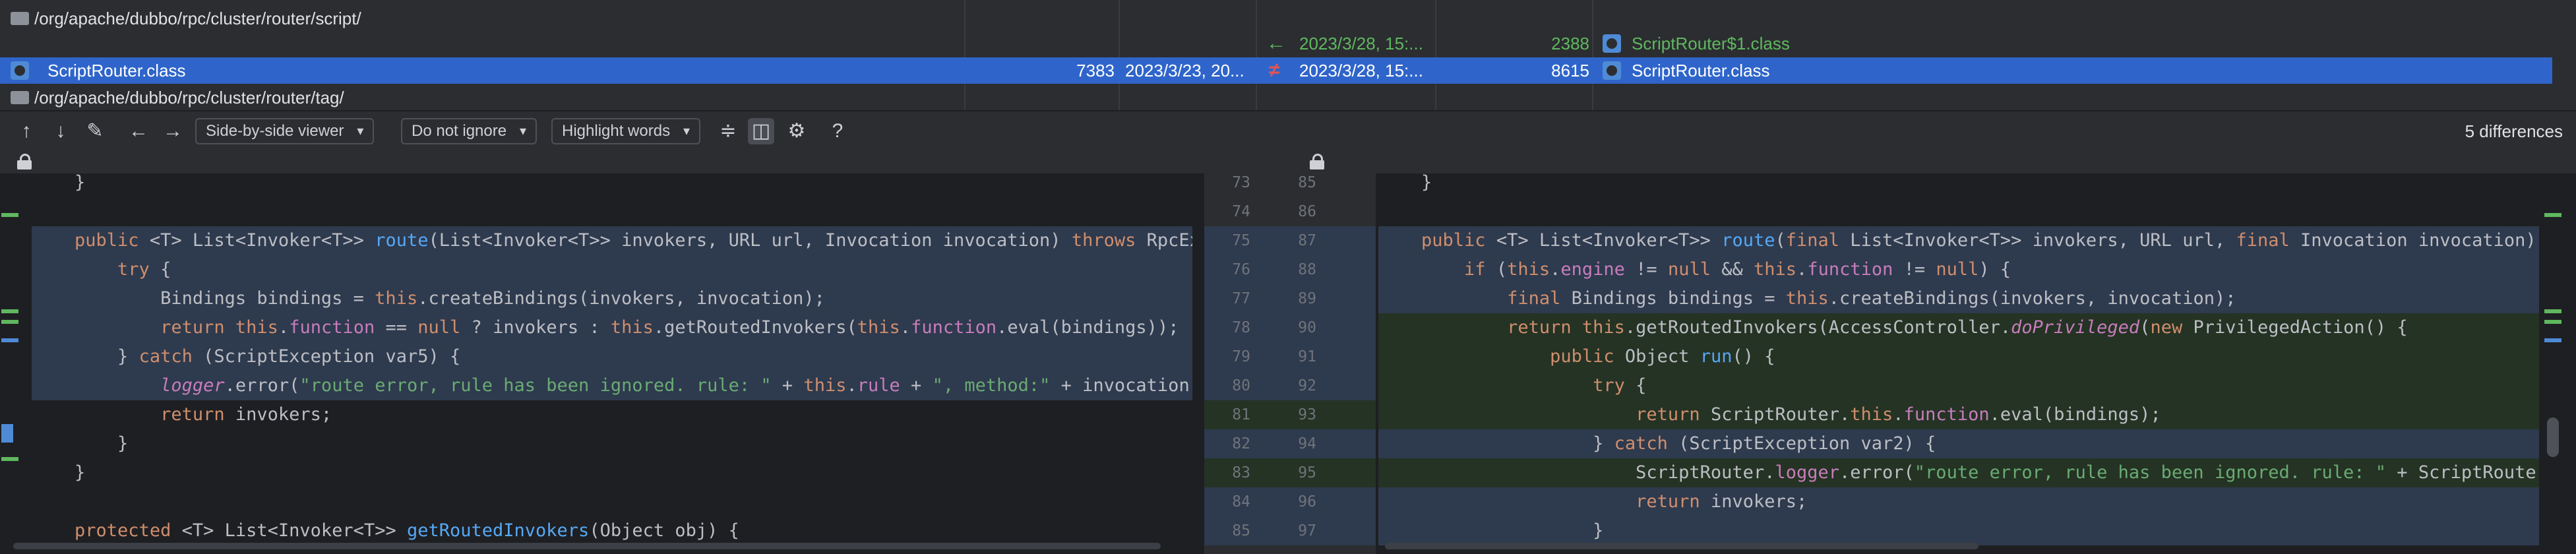 Image resolution: width=2576 pixels, height=554 pixels. What do you see at coordinates (95, 131) in the screenshot?
I see `edit-icon: ✎` at bounding box center [95, 131].